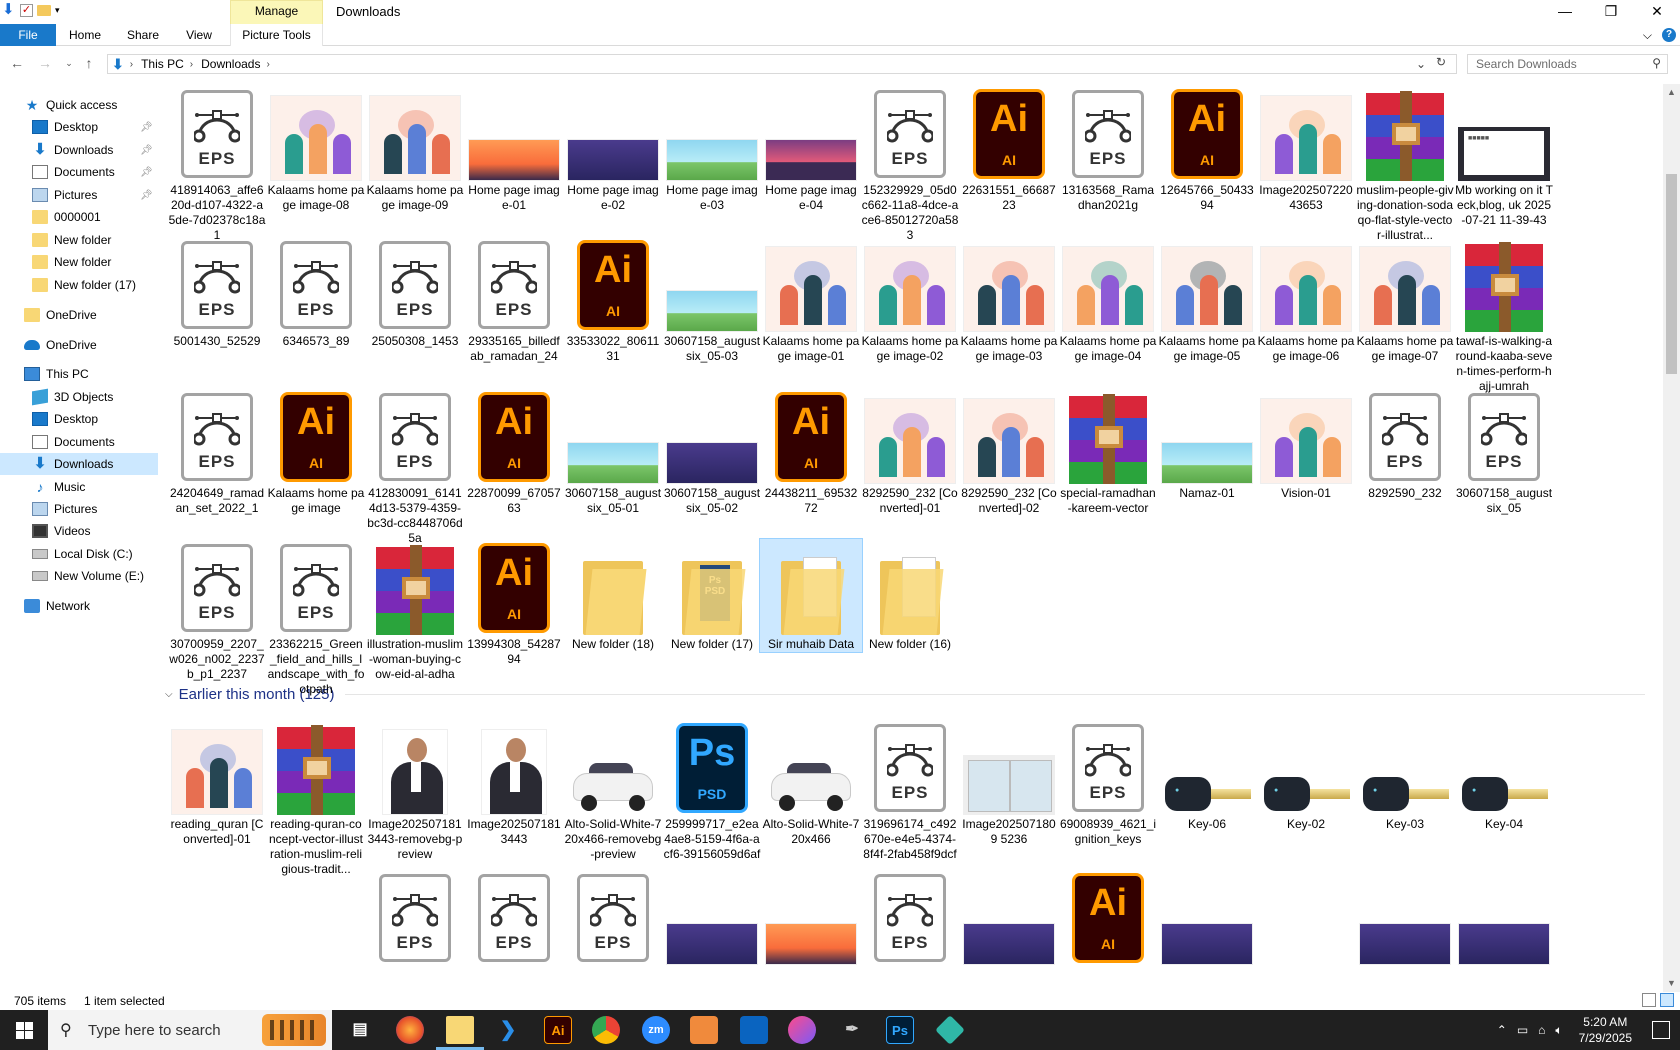 The image size is (1680, 1050). What do you see at coordinates (1657, 12) in the screenshot?
I see `close-button: ✕` at bounding box center [1657, 12].